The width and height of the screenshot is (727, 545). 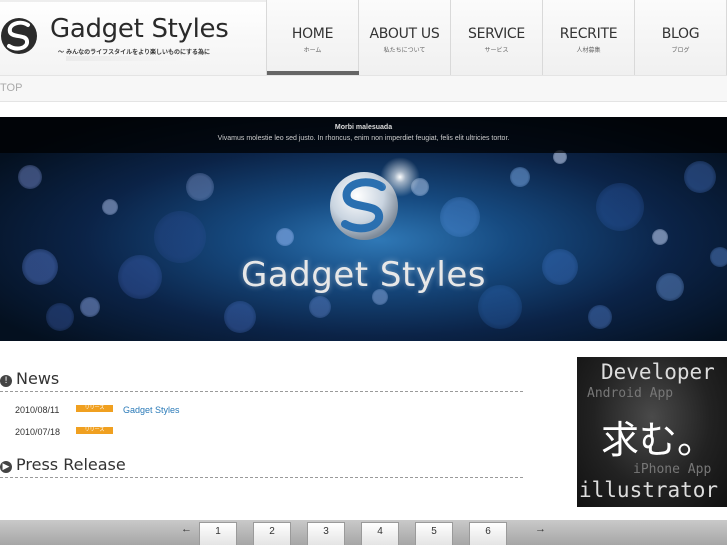 What do you see at coordinates (326, 533) in the screenshot?
I see `pager-page-button: 3` at bounding box center [326, 533].